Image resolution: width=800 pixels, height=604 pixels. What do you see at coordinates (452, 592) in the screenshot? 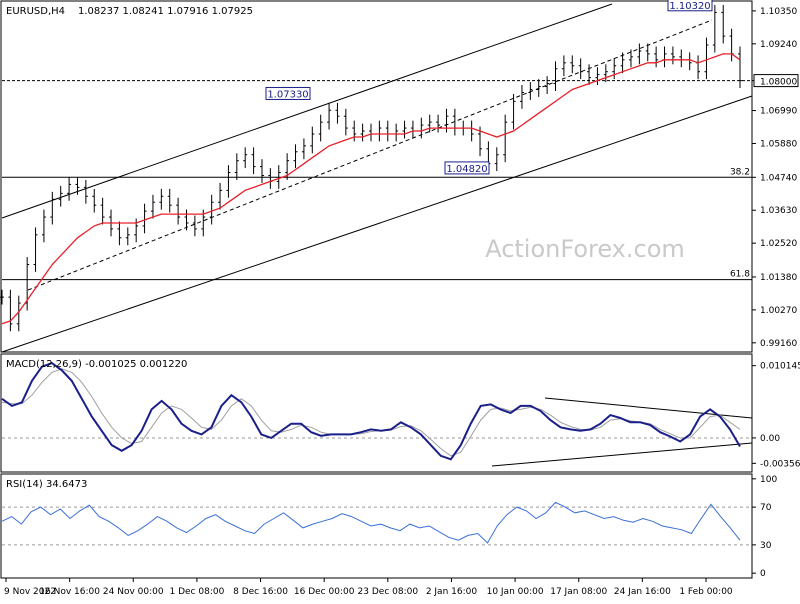
I see `x-tick-label: 2 Jan 16:00` at bounding box center [452, 592].